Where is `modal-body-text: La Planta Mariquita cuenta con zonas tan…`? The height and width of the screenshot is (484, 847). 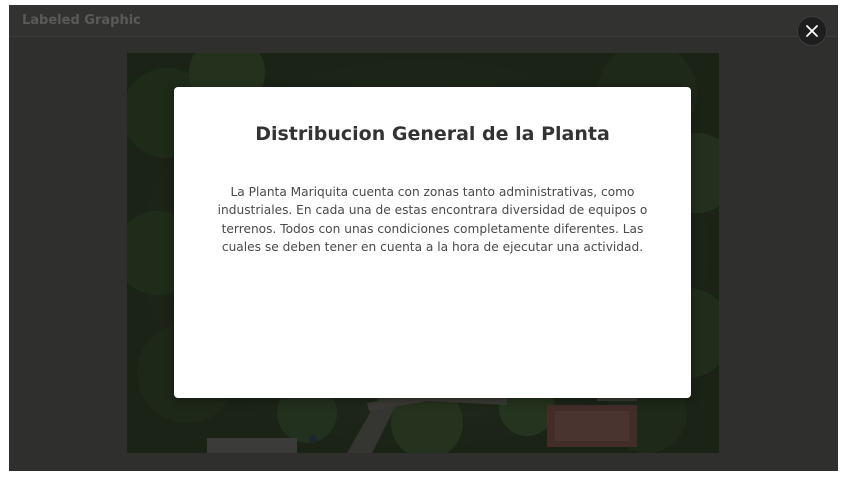
modal-body-text: La Planta Mariquita cuenta con zonas tan… is located at coordinates (432, 219).